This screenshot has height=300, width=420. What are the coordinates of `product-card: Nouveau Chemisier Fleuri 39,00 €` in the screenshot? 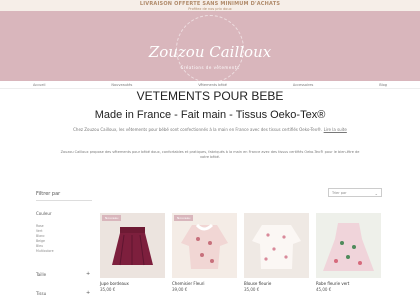 It's located at (204, 252).